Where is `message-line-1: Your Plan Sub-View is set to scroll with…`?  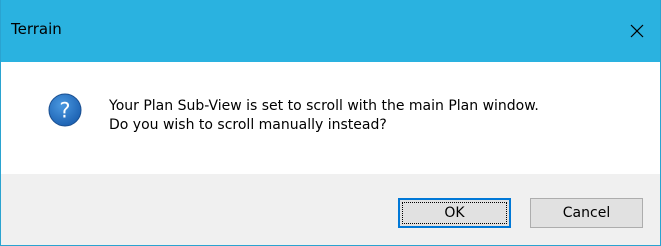 message-line-1: Your Plan Sub-View is set to scroll with… is located at coordinates (324, 106).